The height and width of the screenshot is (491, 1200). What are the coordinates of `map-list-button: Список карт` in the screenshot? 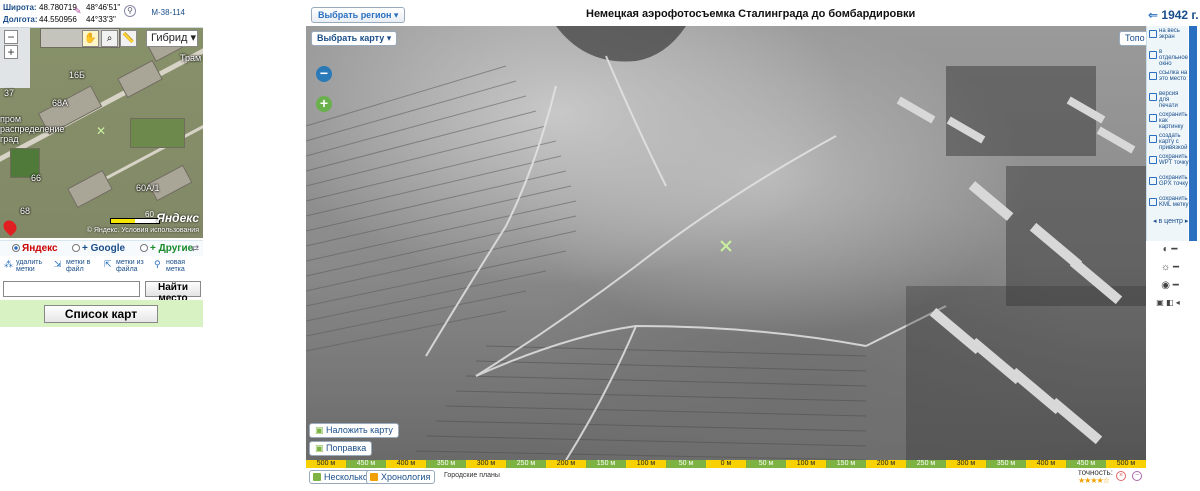 It's located at (101, 314).